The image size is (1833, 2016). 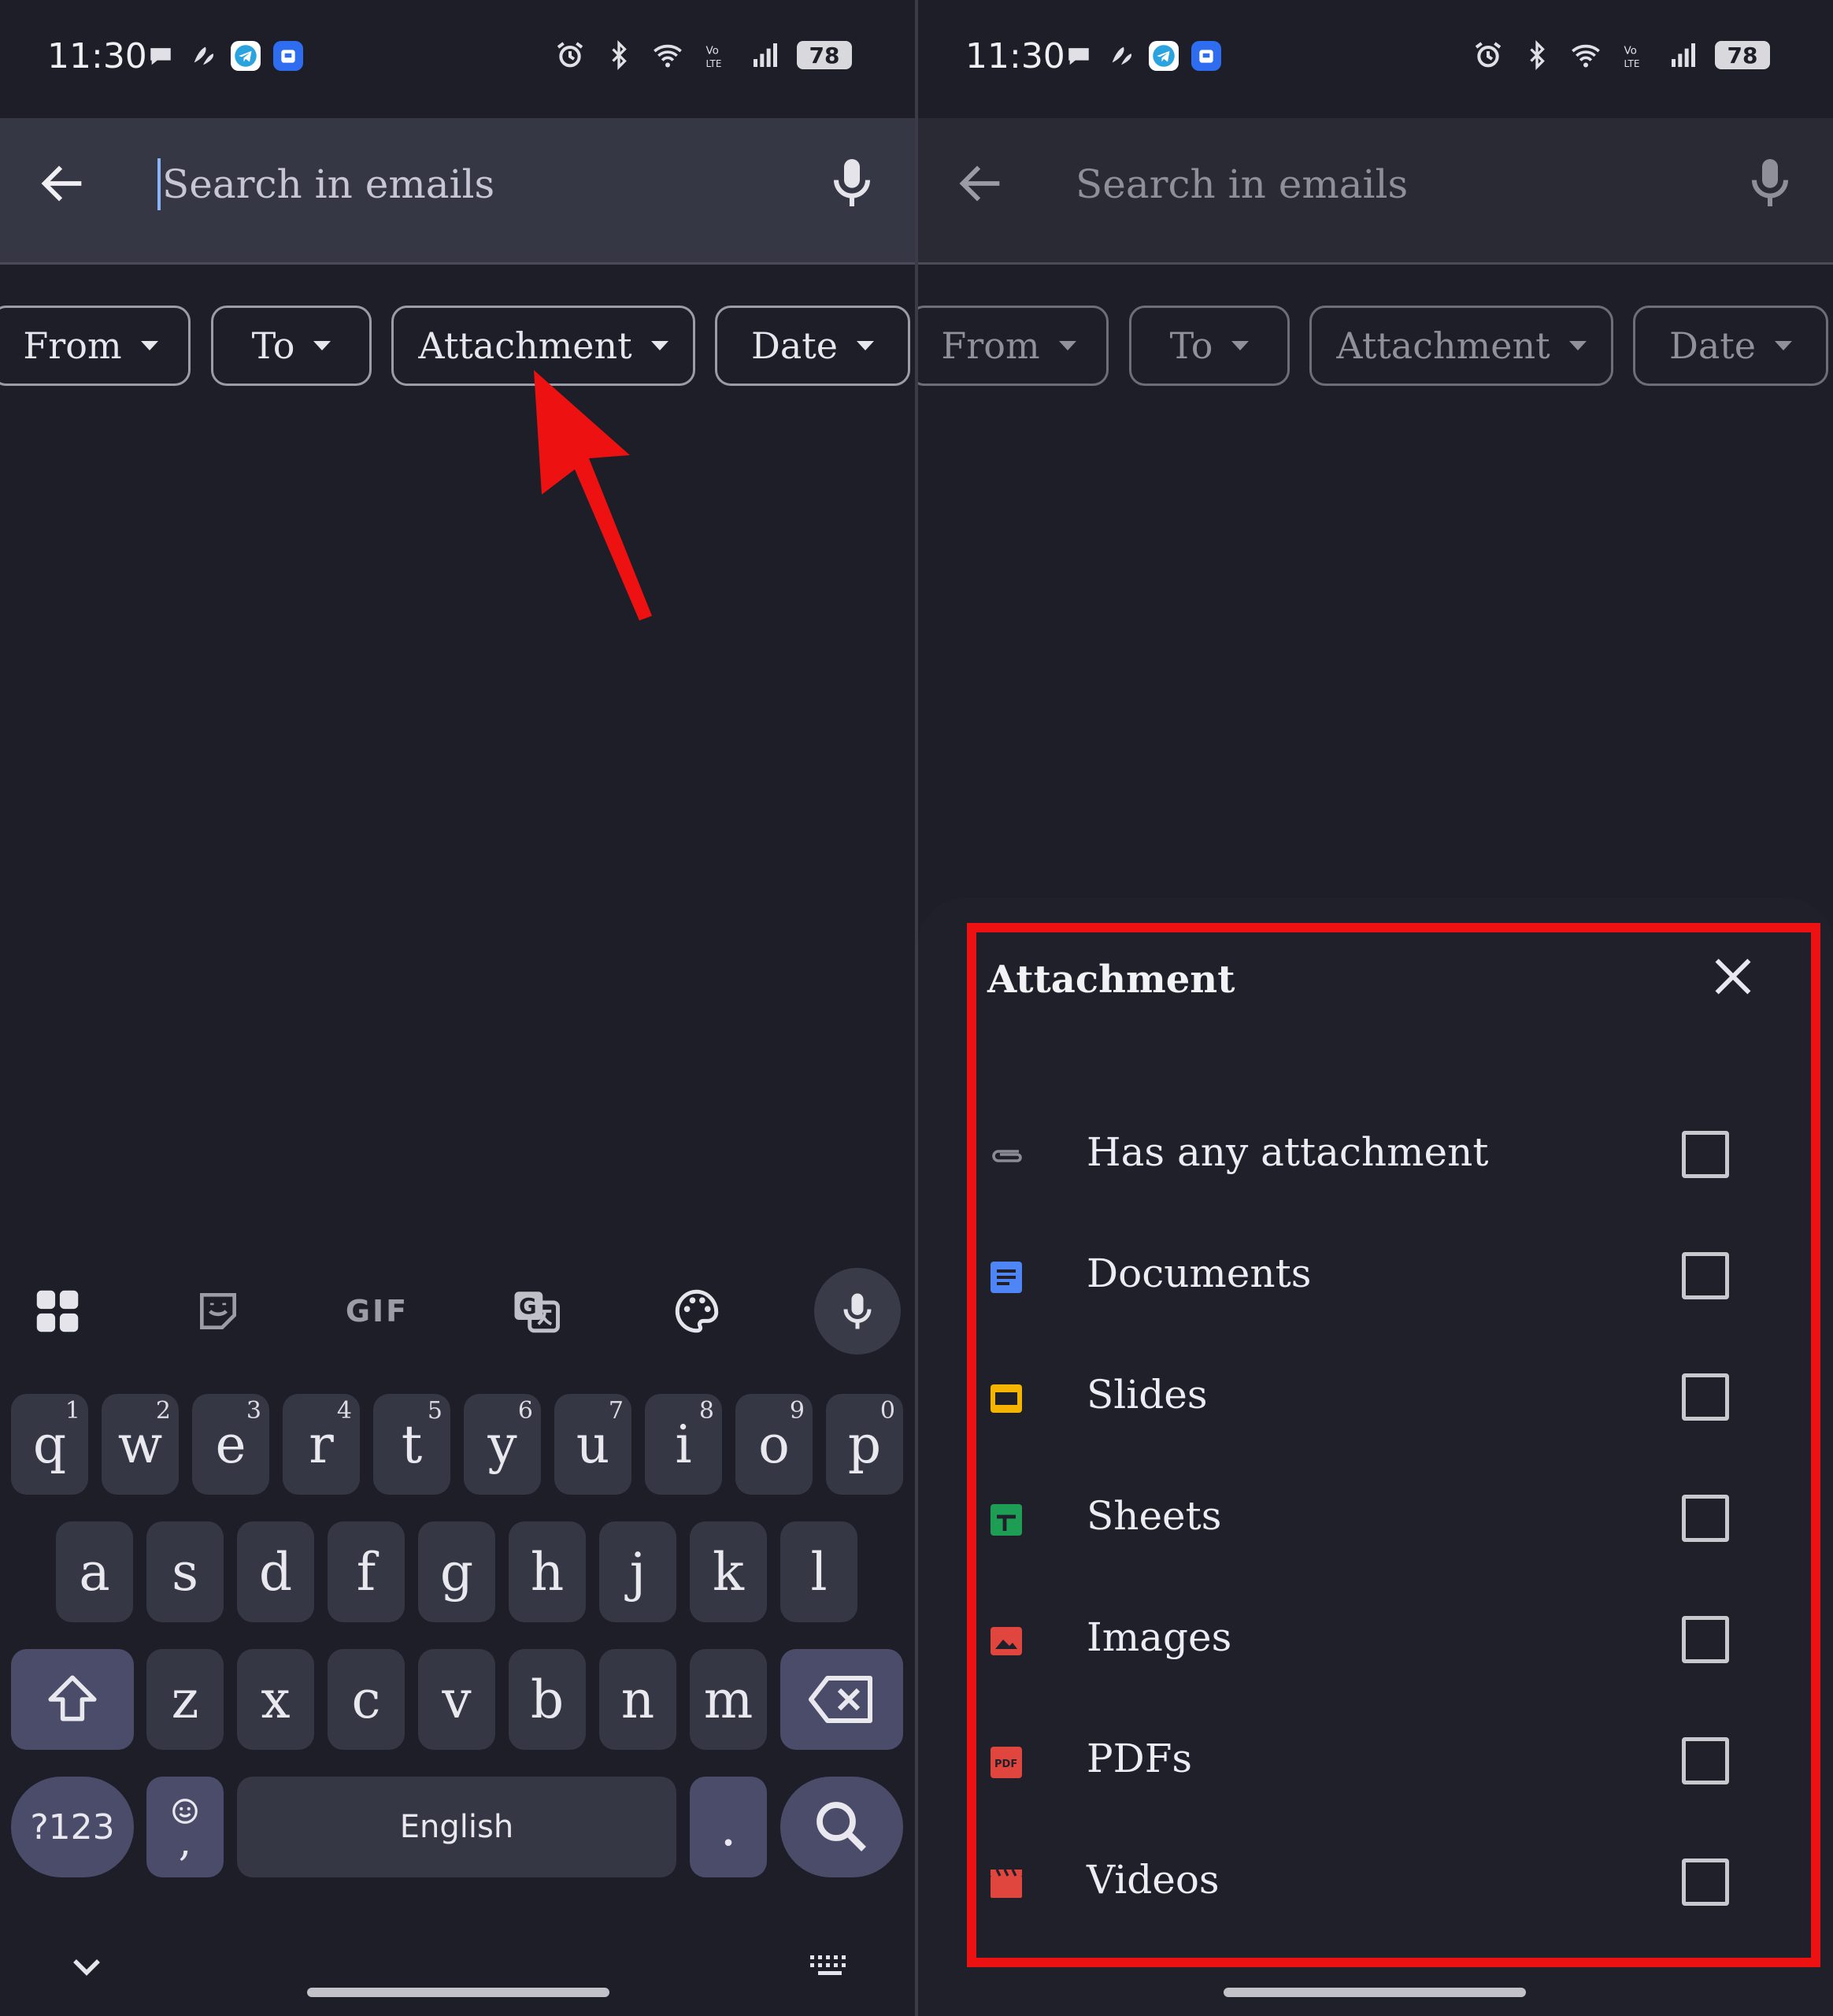 I want to click on volte-icon: Vo LTE, so click(x=716, y=55).